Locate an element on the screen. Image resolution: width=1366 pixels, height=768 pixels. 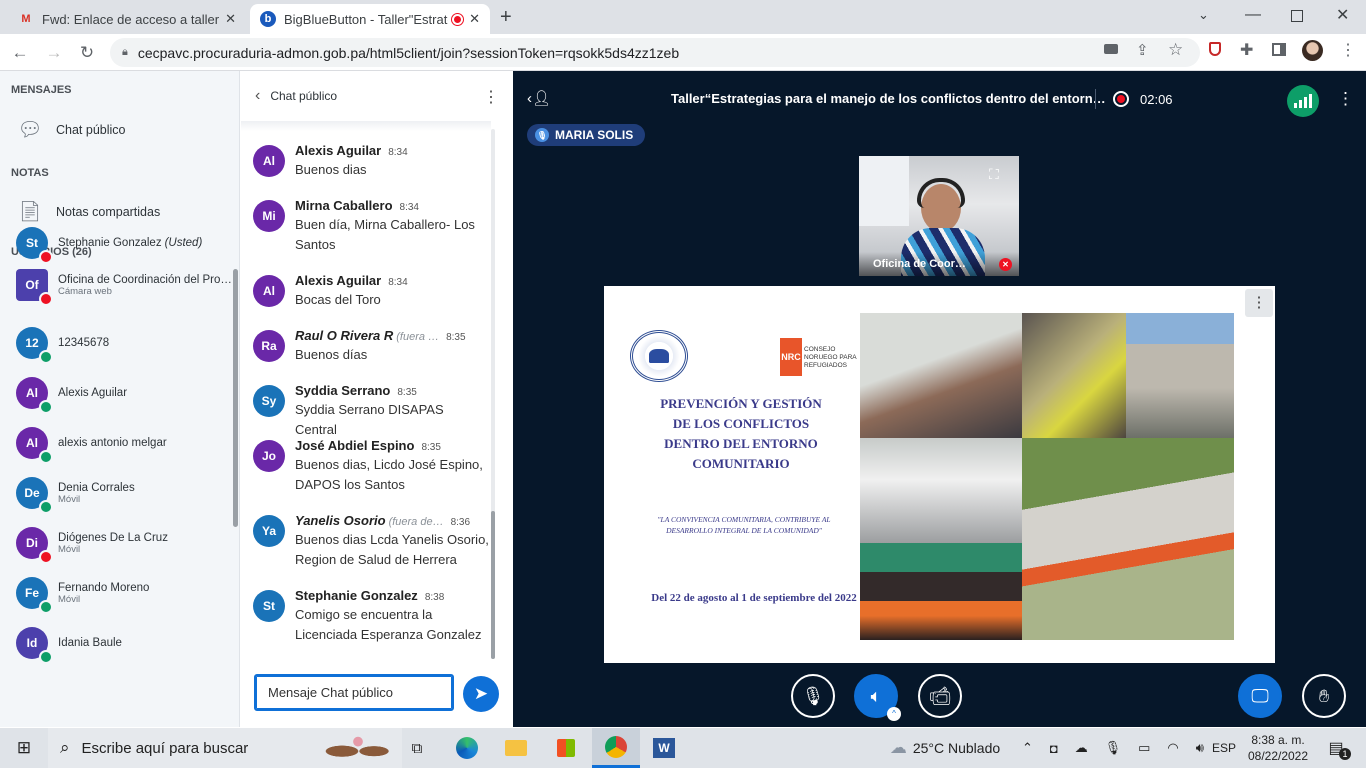
avatar: Sy is located at coordinates (269, 401).